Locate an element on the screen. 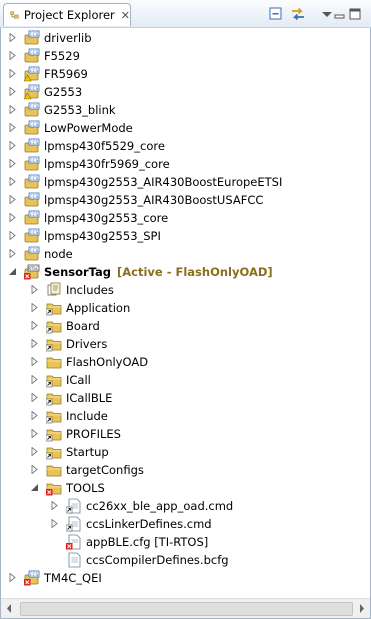  folder-icon is located at coordinates (54, 363).